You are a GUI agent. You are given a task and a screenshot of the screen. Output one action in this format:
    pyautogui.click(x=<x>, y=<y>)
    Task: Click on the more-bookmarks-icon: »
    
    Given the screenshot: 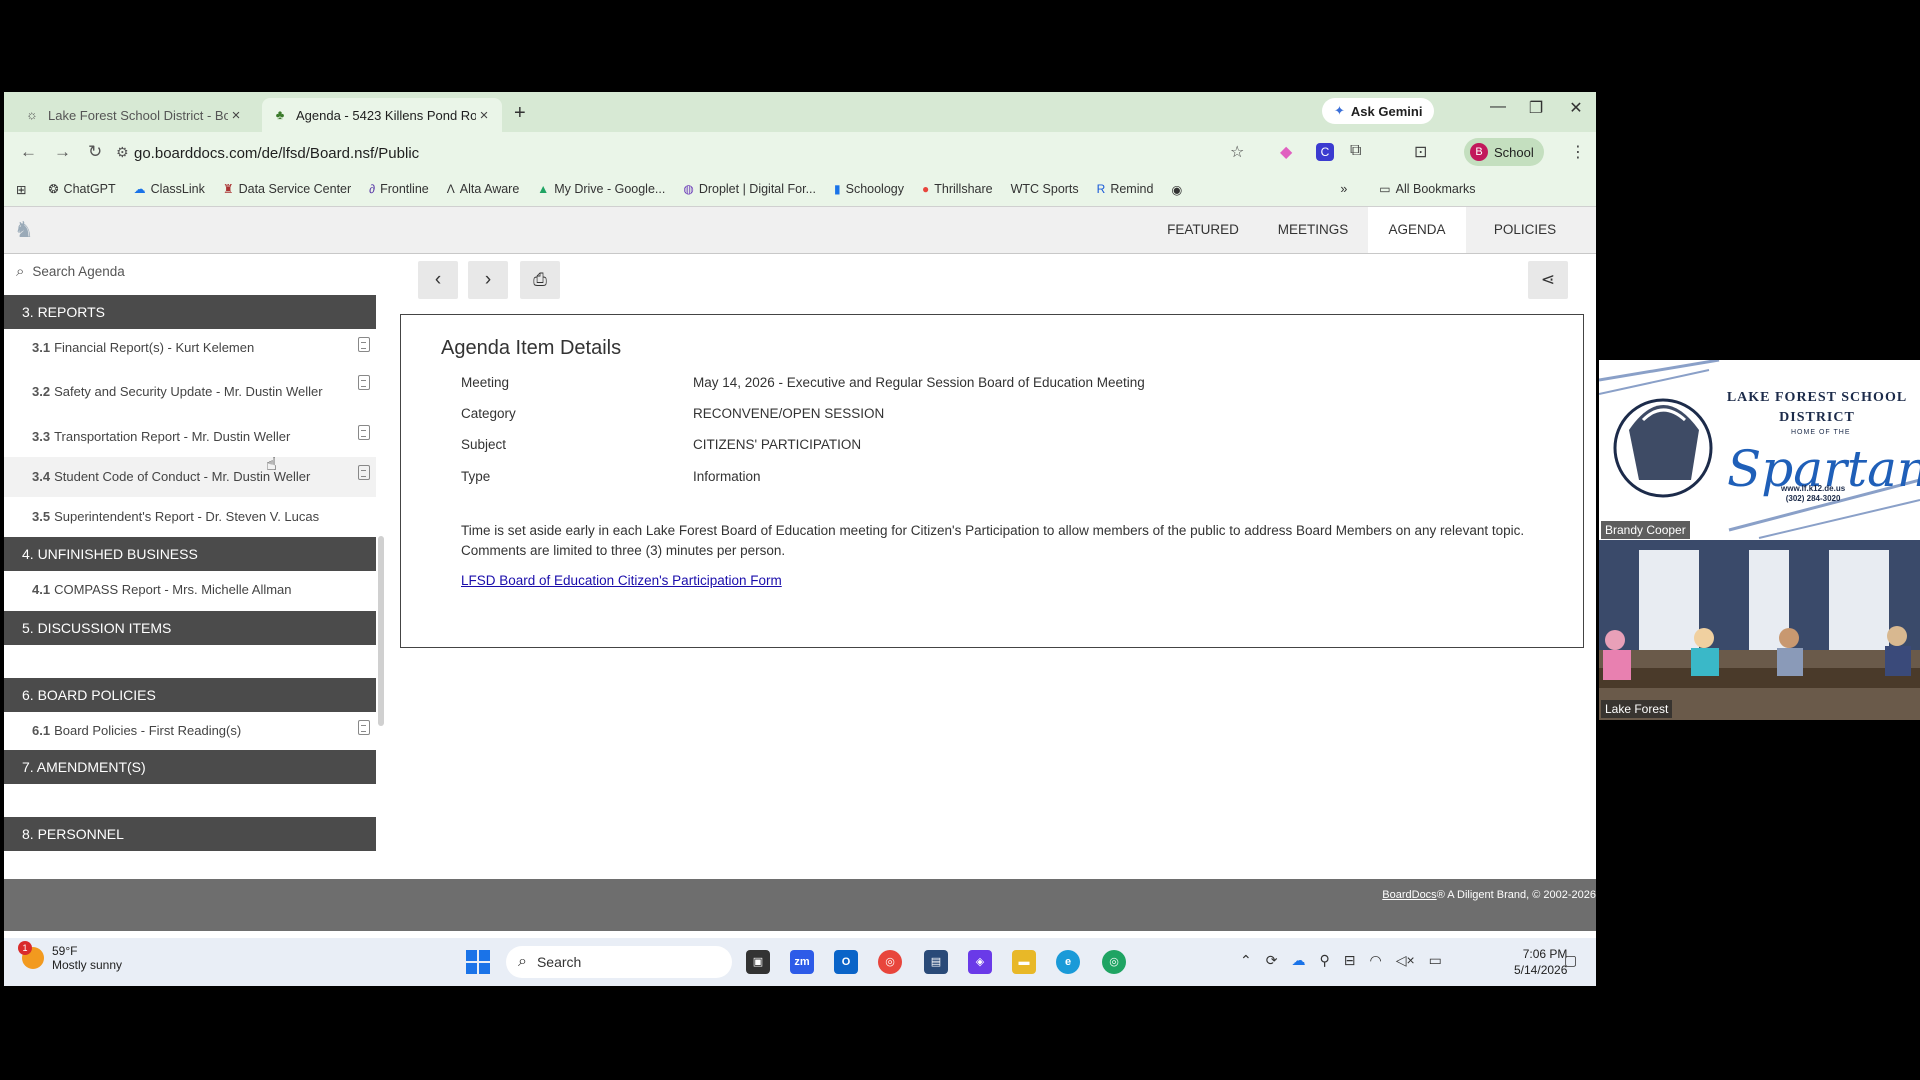 What is the action you would take?
    pyautogui.click(x=1343, y=189)
    